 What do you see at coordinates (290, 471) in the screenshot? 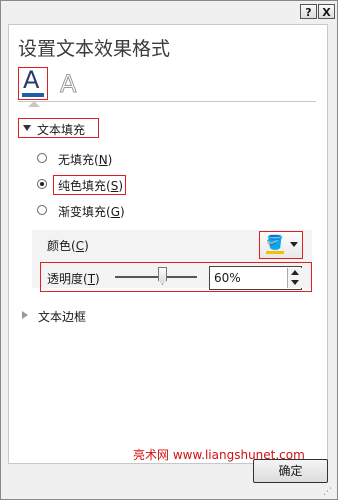
I see `ok-button: 确定` at bounding box center [290, 471].